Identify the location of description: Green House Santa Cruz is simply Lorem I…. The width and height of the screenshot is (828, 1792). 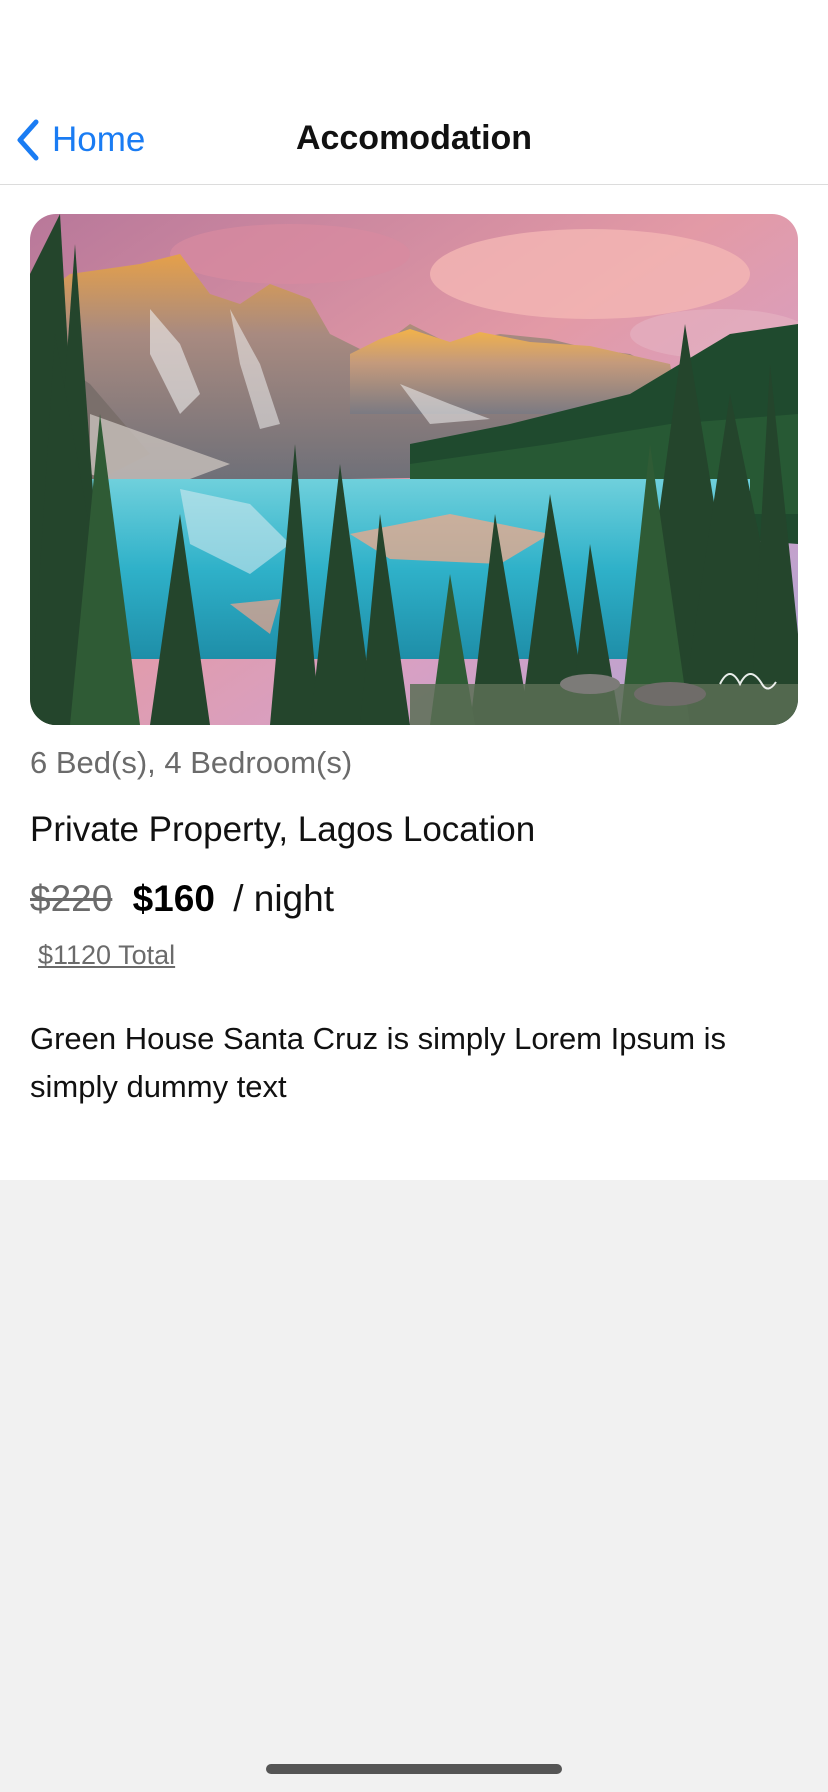
(378, 1062).